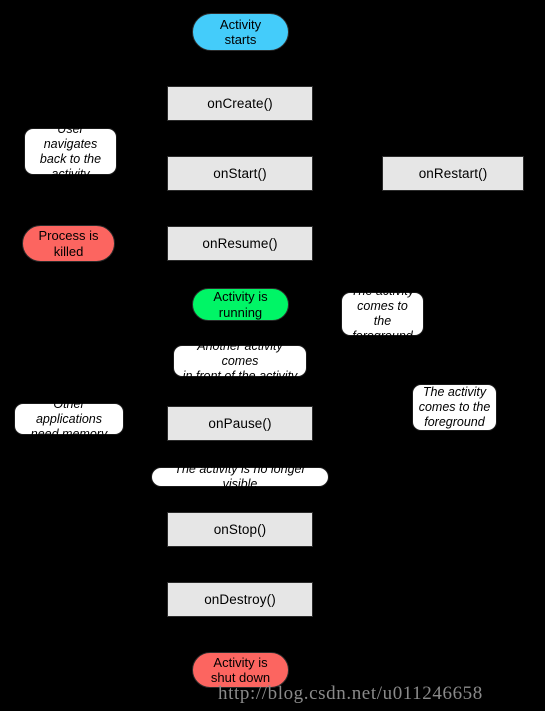  I want to click on note-line-2: in front of the activity, so click(240, 375).